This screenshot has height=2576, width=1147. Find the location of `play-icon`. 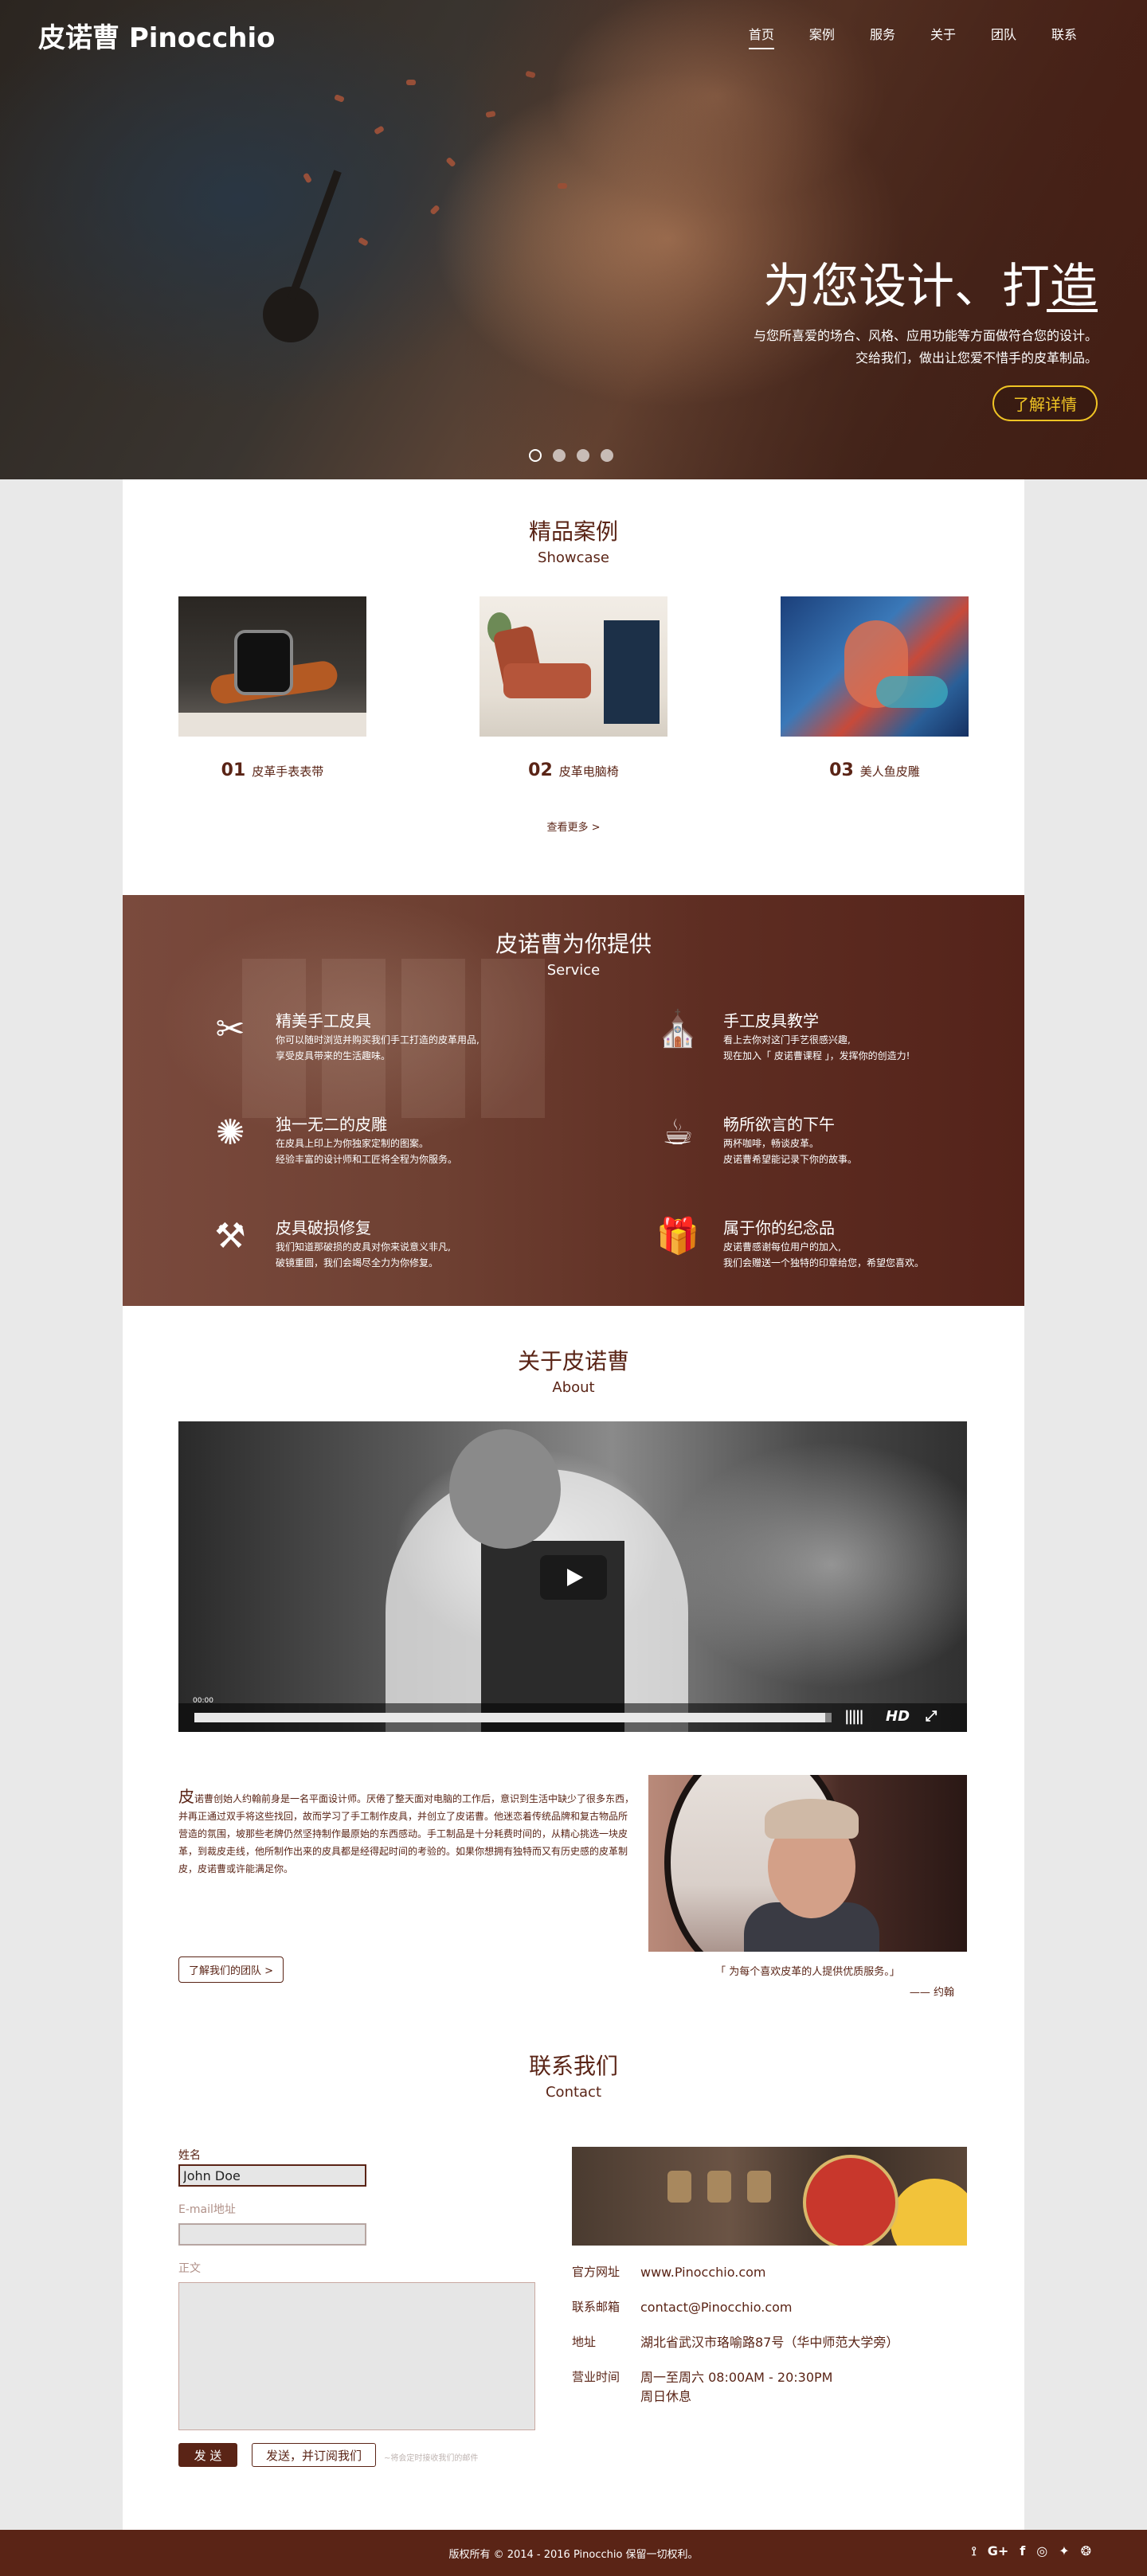

play-icon is located at coordinates (575, 1577).